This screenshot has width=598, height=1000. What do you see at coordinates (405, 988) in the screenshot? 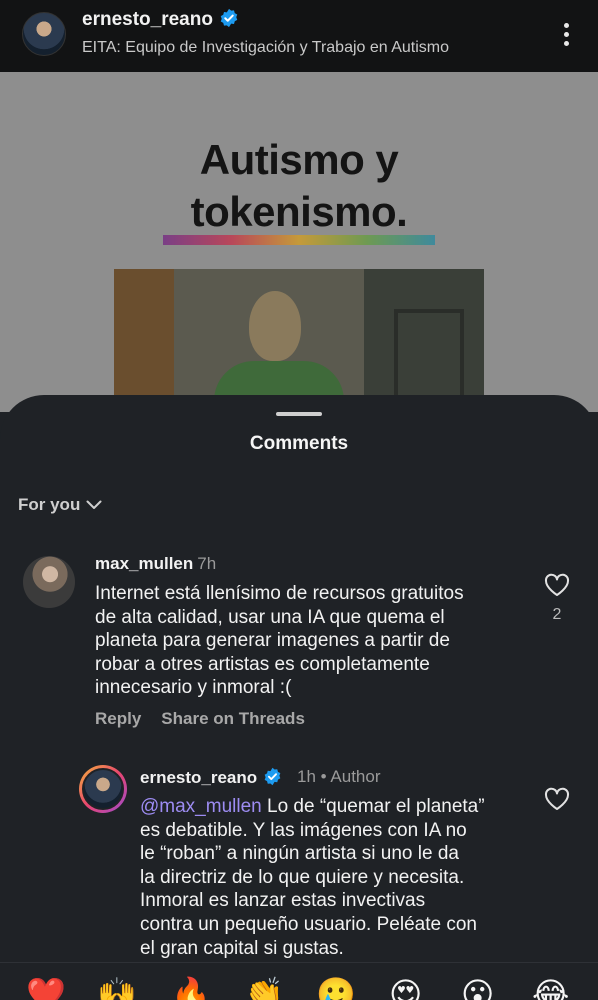
I see `emoji-heart-eyes-button: 😍` at bounding box center [405, 988].